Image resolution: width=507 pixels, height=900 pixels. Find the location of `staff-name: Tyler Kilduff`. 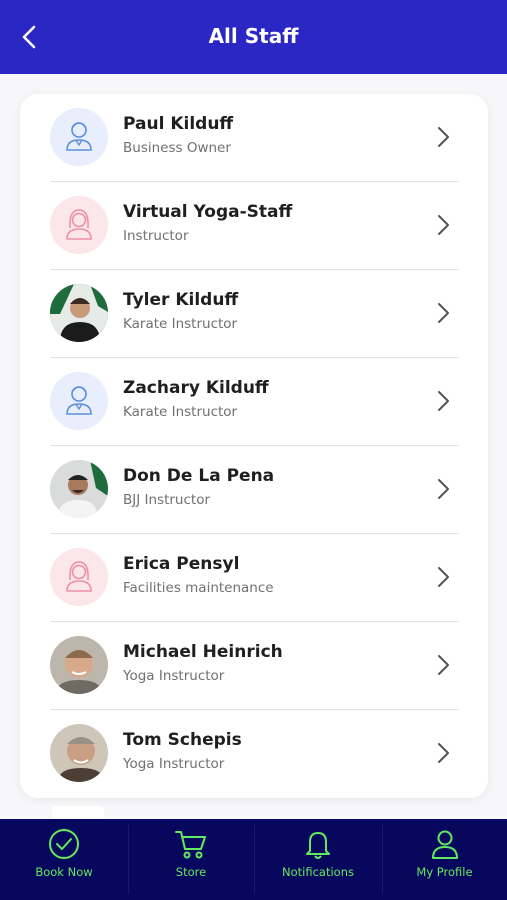

staff-name: Tyler Kilduff is located at coordinates (181, 300).